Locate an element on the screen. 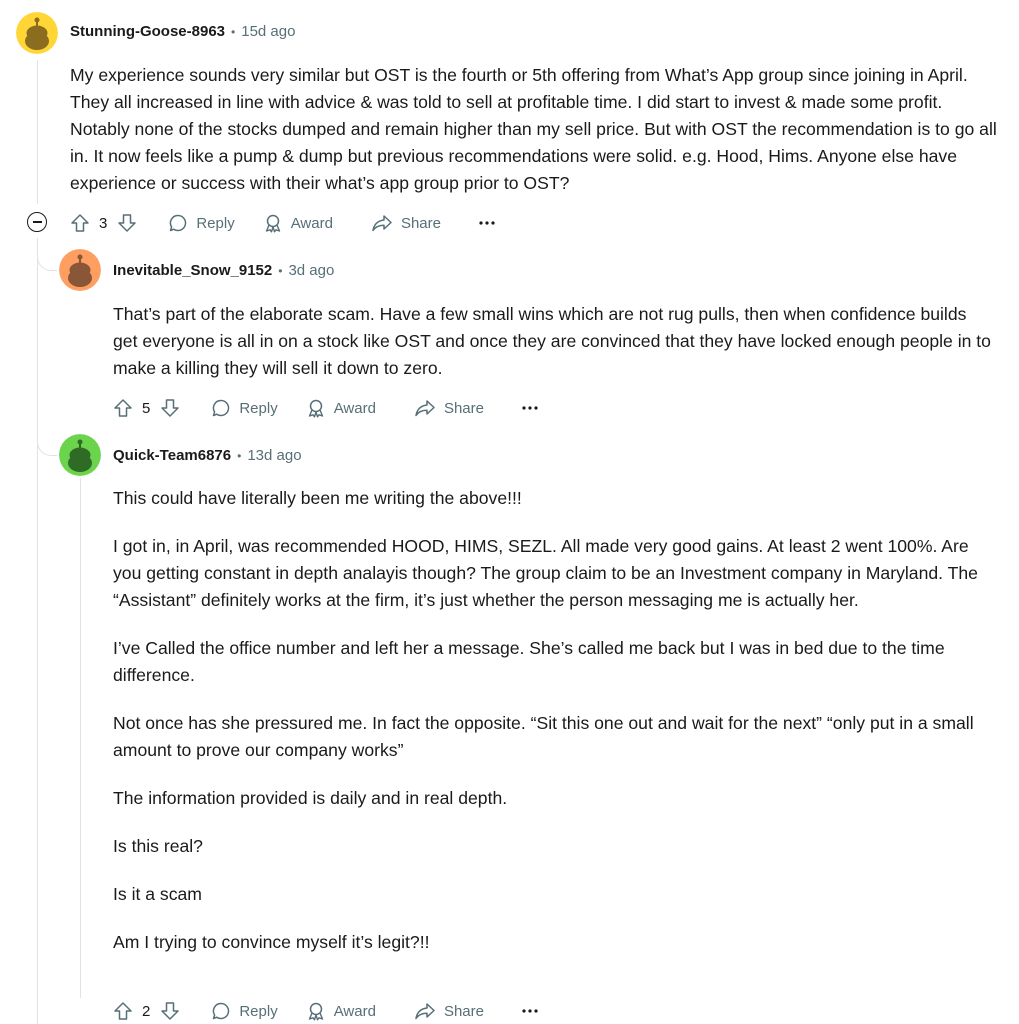 The image size is (1019, 1024). username: Inevitable_Snow_9152 is located at coordinates (192, 270).